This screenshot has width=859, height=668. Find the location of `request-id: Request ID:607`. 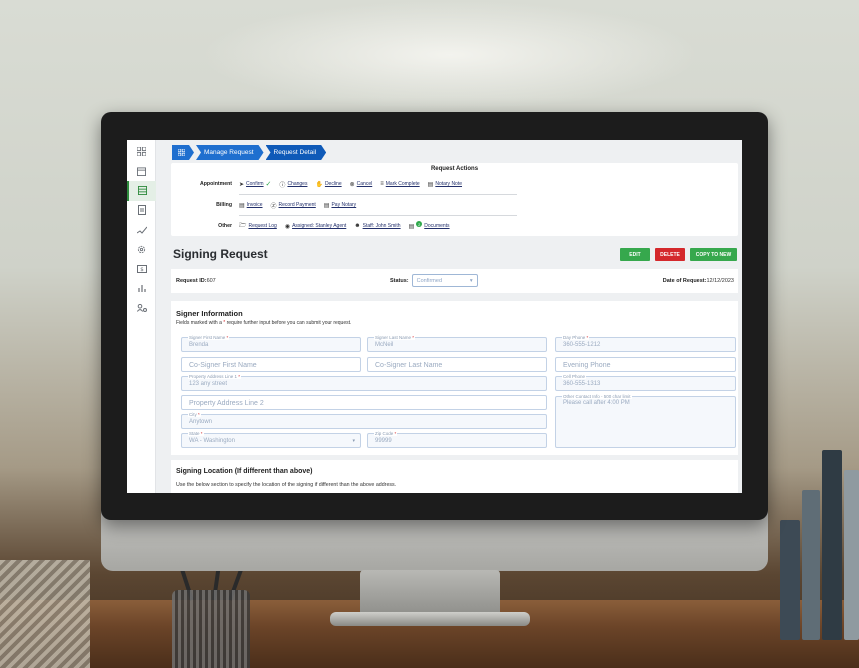

request-id: Request ID:607 is located at coordinates (196, 281).